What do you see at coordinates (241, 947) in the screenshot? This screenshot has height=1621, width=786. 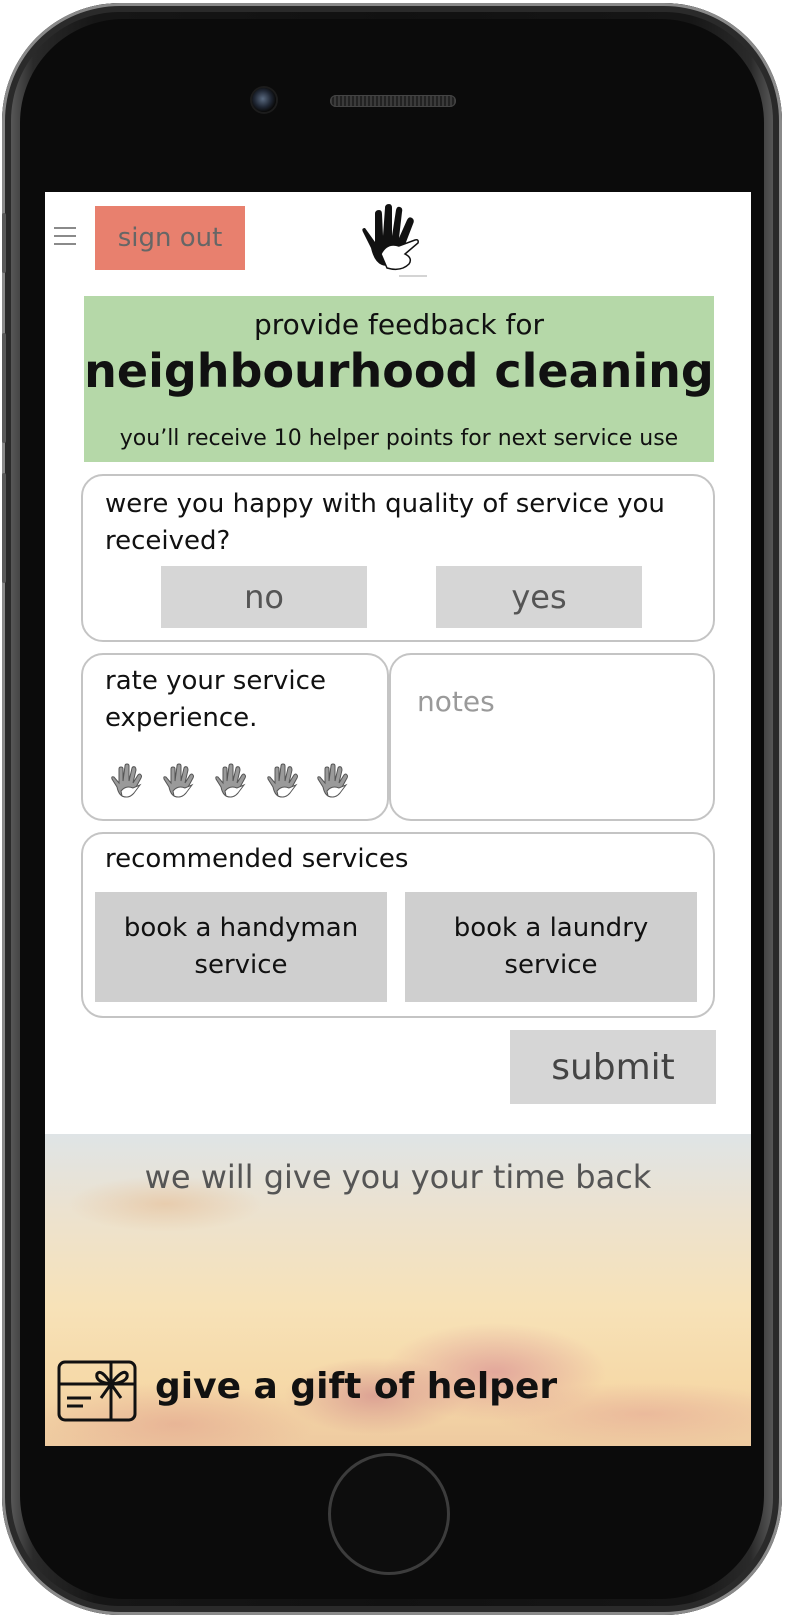 I see `book-handyman-button: book a handyman service` at bounding box center [241, 947].